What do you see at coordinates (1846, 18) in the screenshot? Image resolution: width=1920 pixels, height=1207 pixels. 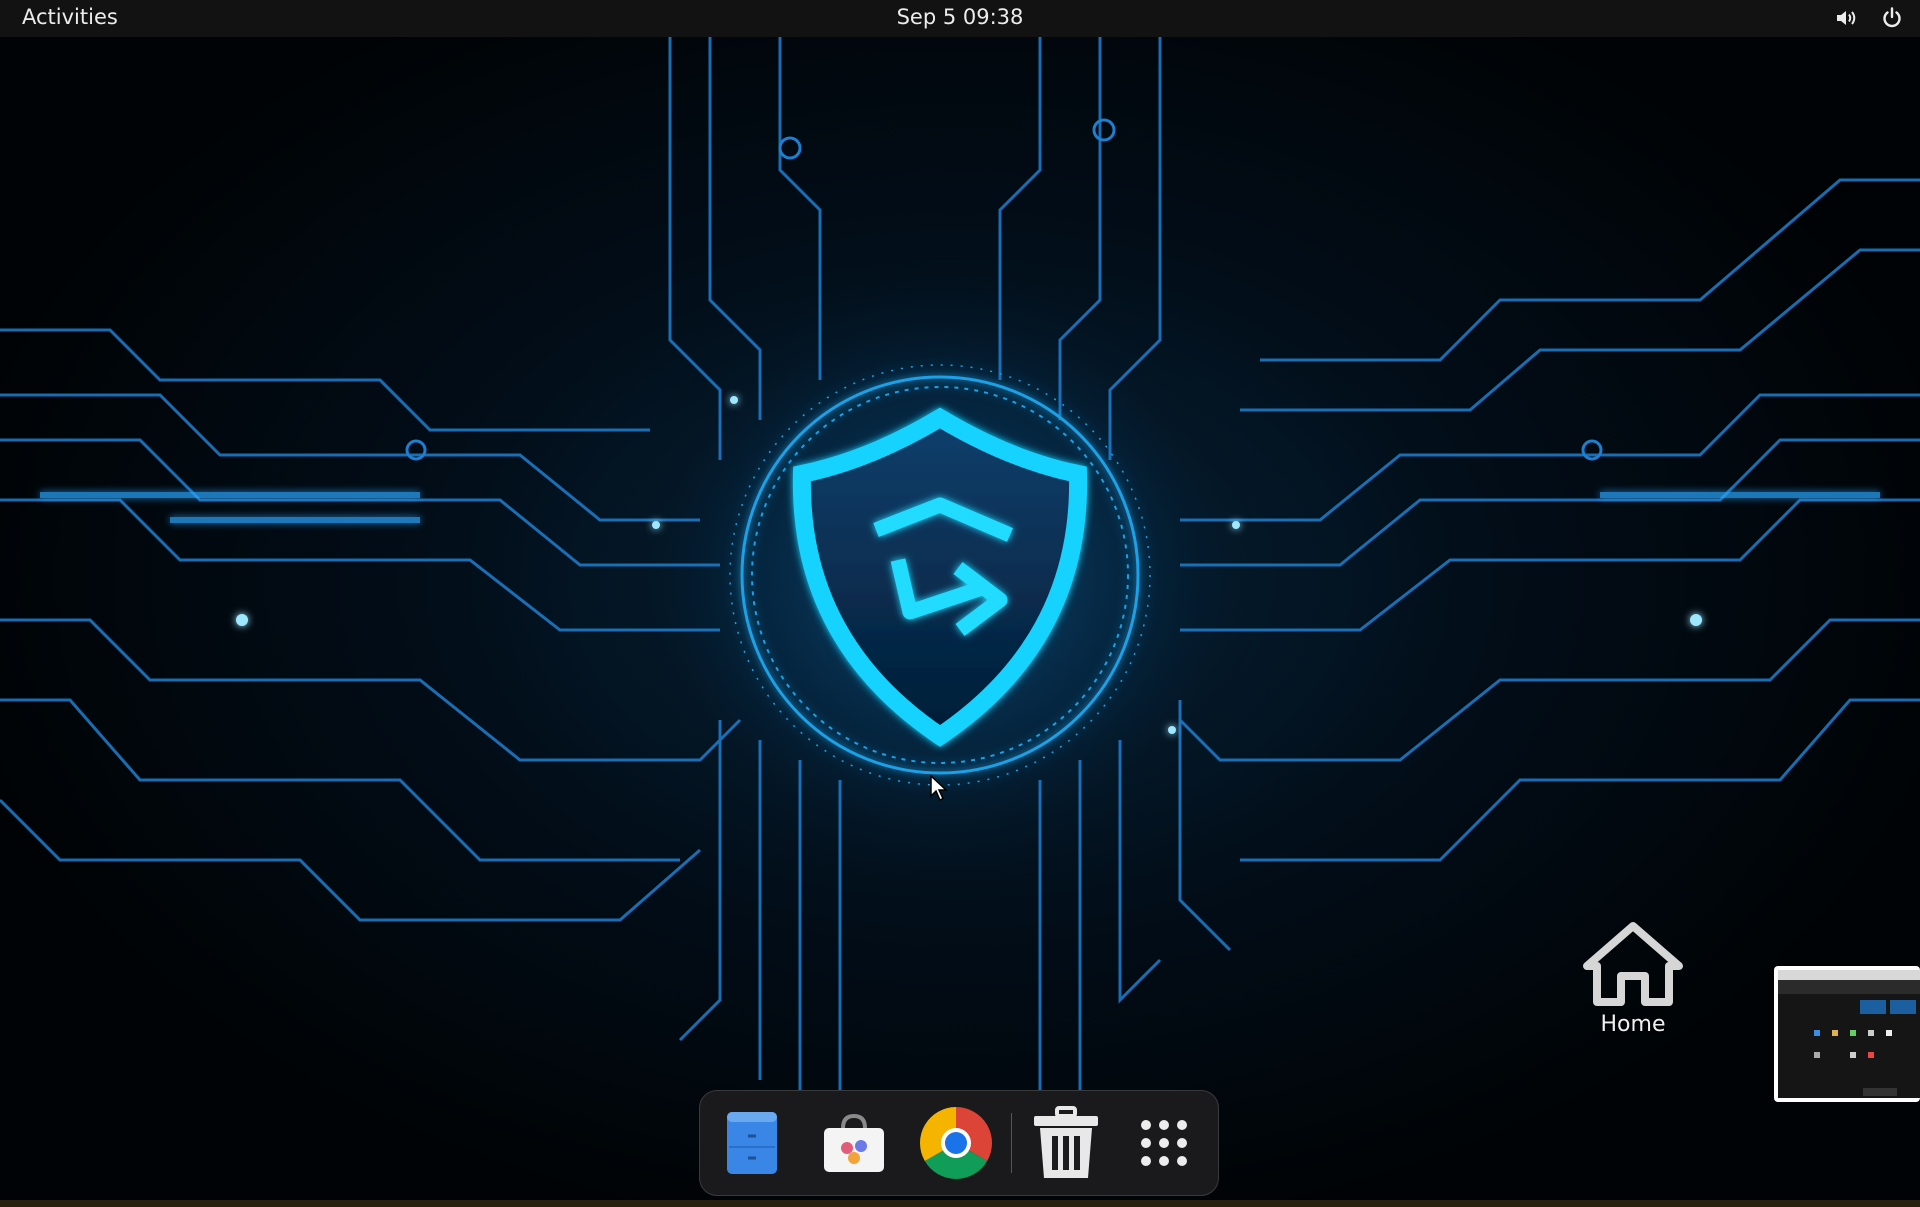 I see `volume-icon` at bounding box center [1846, 18].